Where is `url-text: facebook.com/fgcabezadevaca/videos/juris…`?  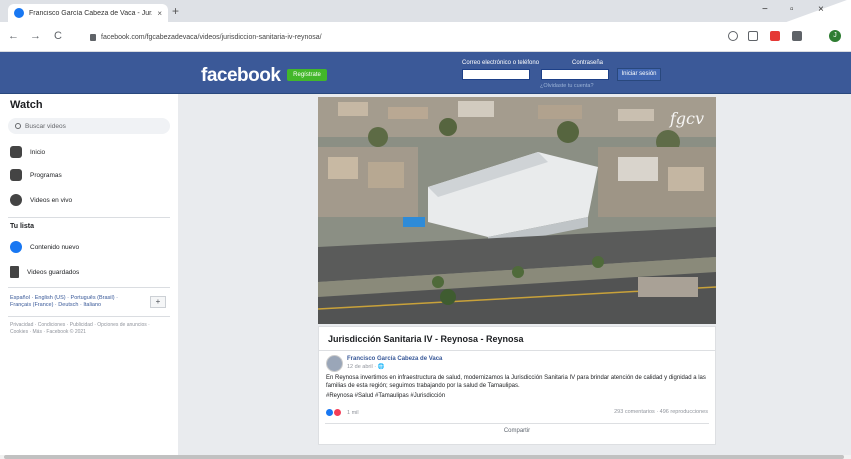
url-text: facebook.com/fgcabezadevaca/videos/juris… is located at coordinates (211, 37).